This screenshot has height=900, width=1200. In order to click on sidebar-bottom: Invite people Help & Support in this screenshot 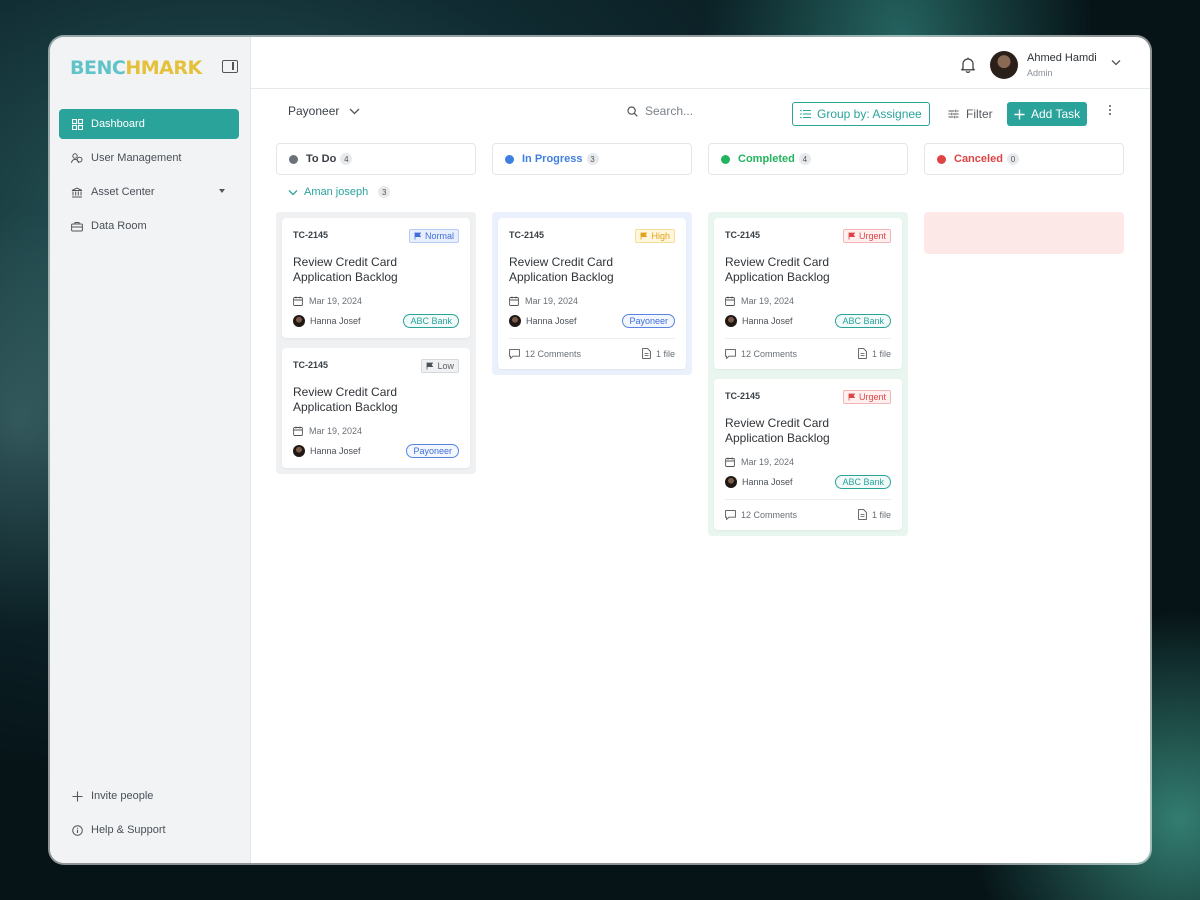, I will do `click(149, 815)`.